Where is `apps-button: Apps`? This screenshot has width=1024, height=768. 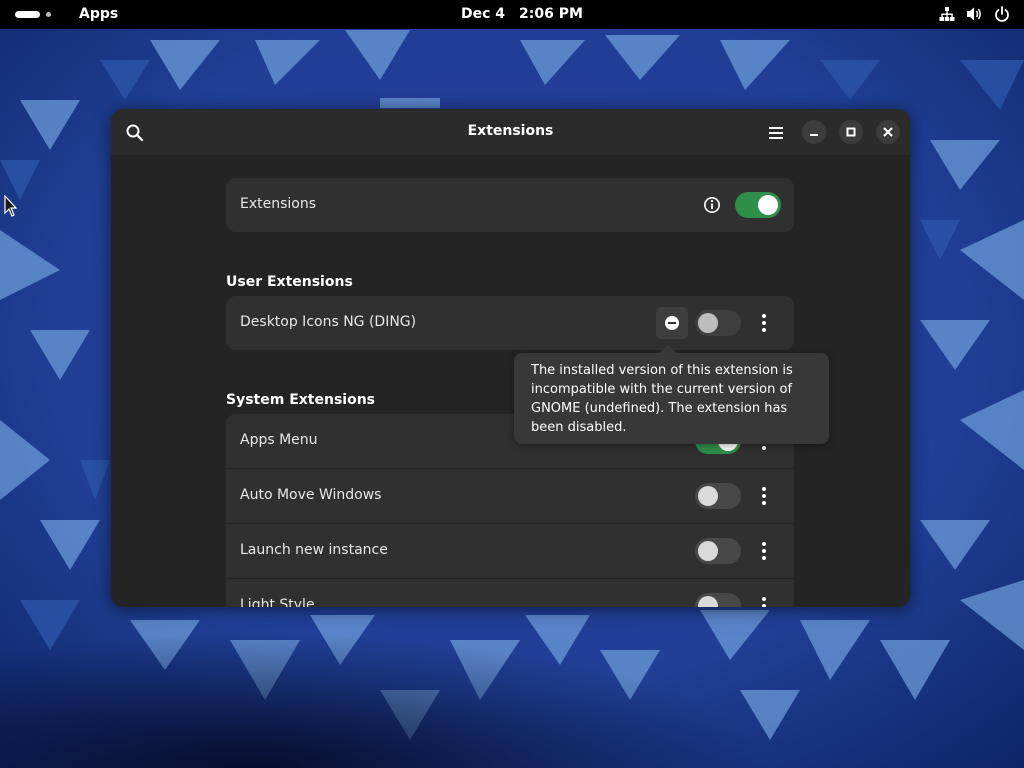
apps-button: Apps is located at coordinates (98, 14).